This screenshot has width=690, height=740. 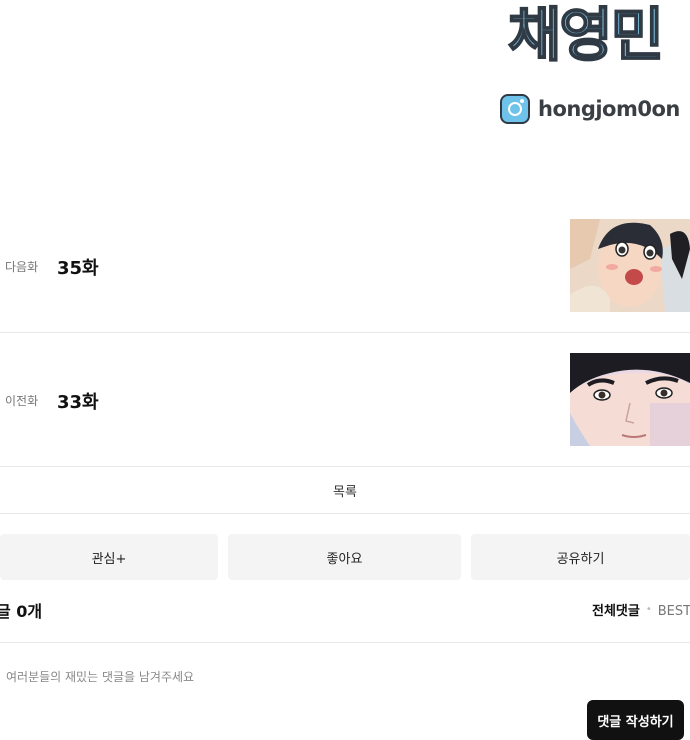 I want to click on prev-episode-row: 이전화 33화, so click(x=345, y=400).